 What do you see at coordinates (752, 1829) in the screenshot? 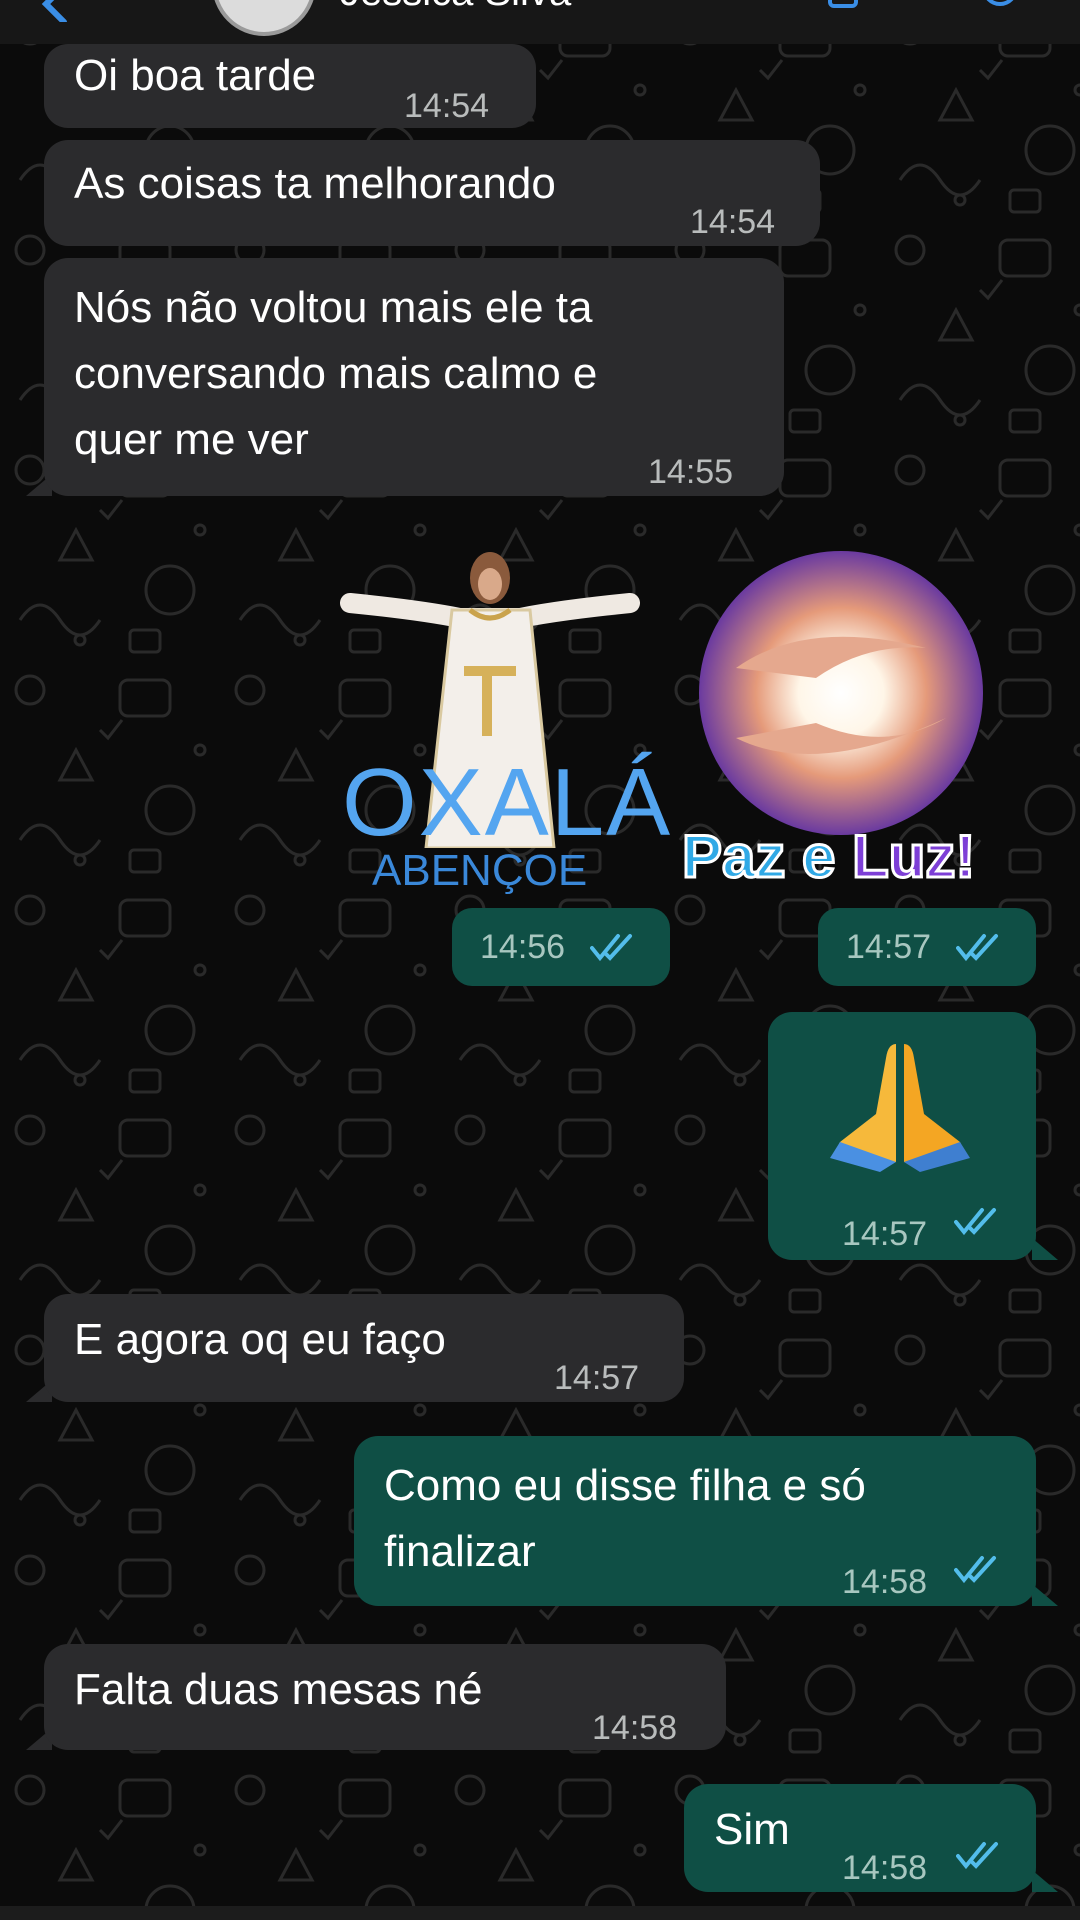
I see `message-text: Sim` at bounding box center [752, 1829].